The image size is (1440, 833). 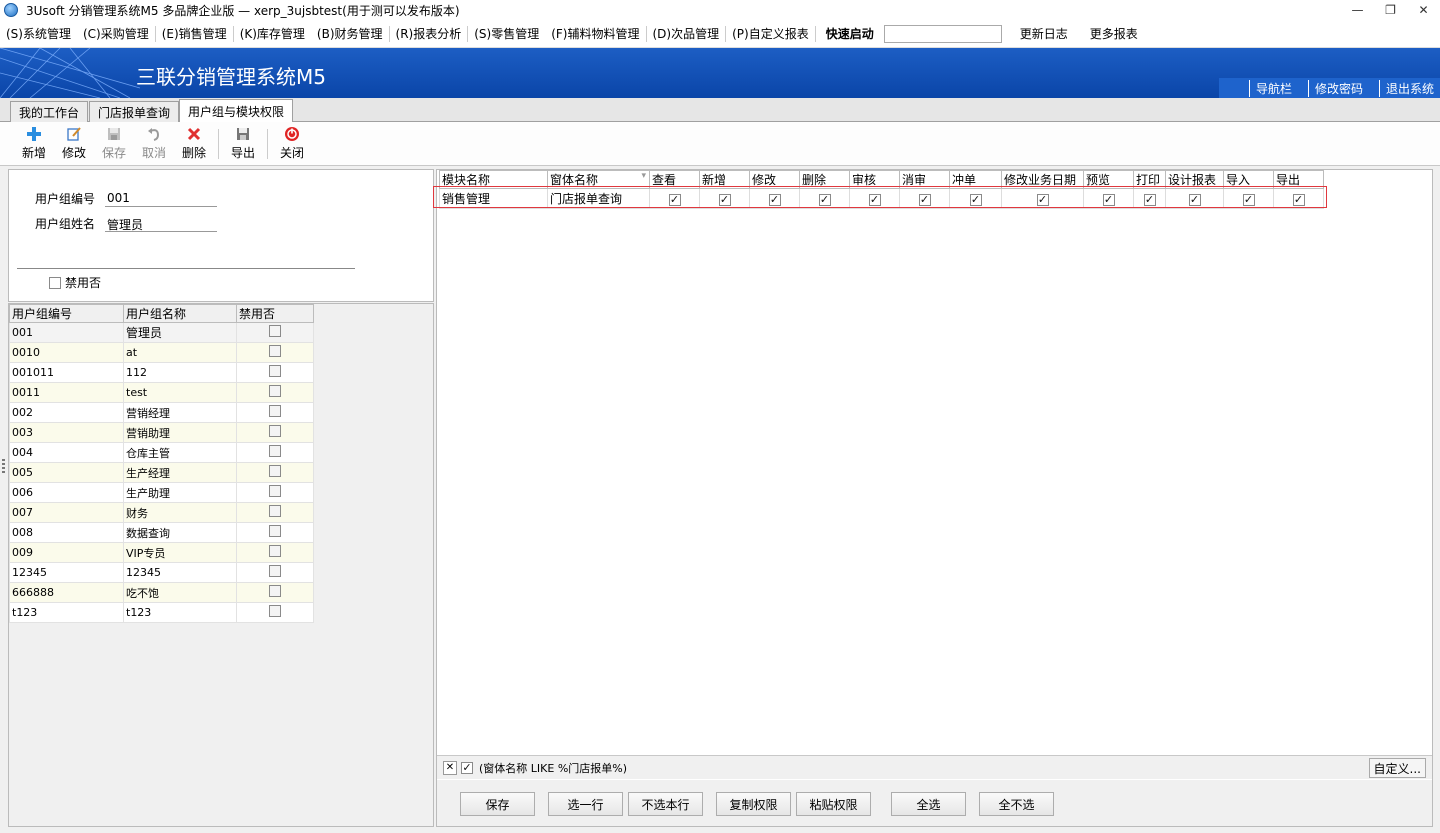 What do you see at coordinates (1248, 179) in the screenshot?
I see `perm-col-header: 导入` at bounding box center [1248, 179].